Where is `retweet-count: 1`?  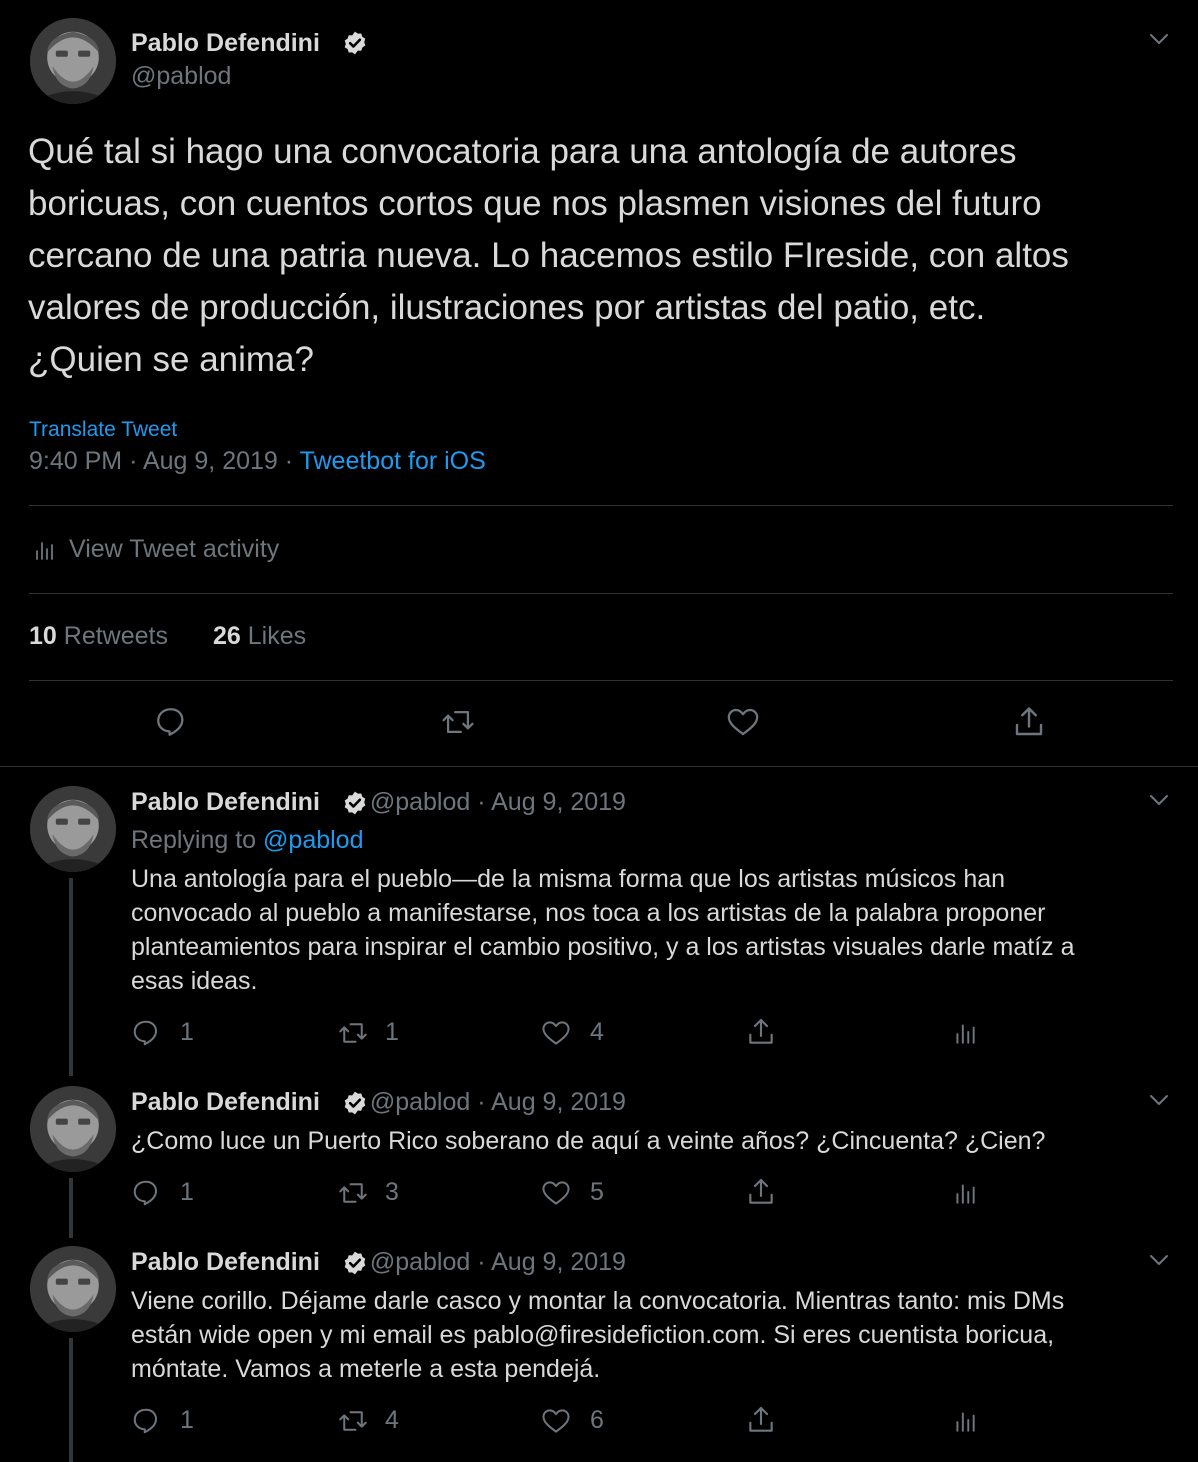
retweet-count: 1 is located at coordinates (392, 1032).